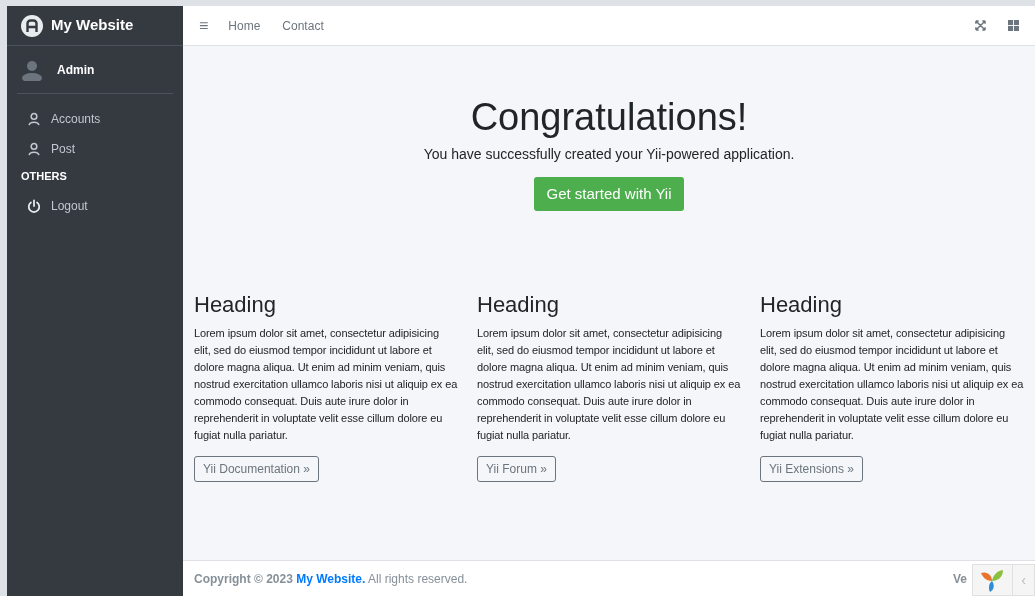 Image resolution: width=1035 pixels, height=596 pixels. What do you see at coordinates (95, 119) in the screenshot?
I see `sidebar-item: Accounts` at bounding box center [95, 119].